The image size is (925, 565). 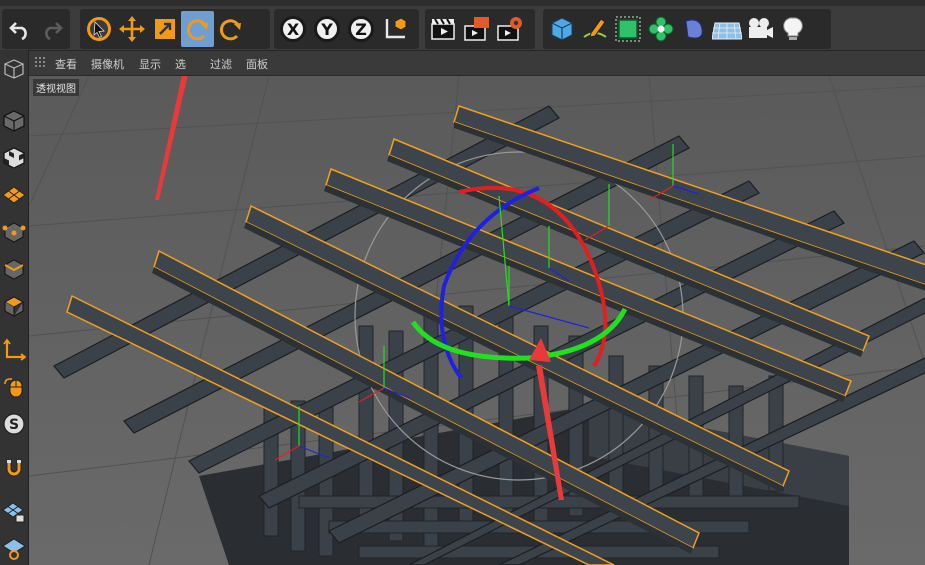 I want to click on locked-grid-icon, so click(x=13, y=512).